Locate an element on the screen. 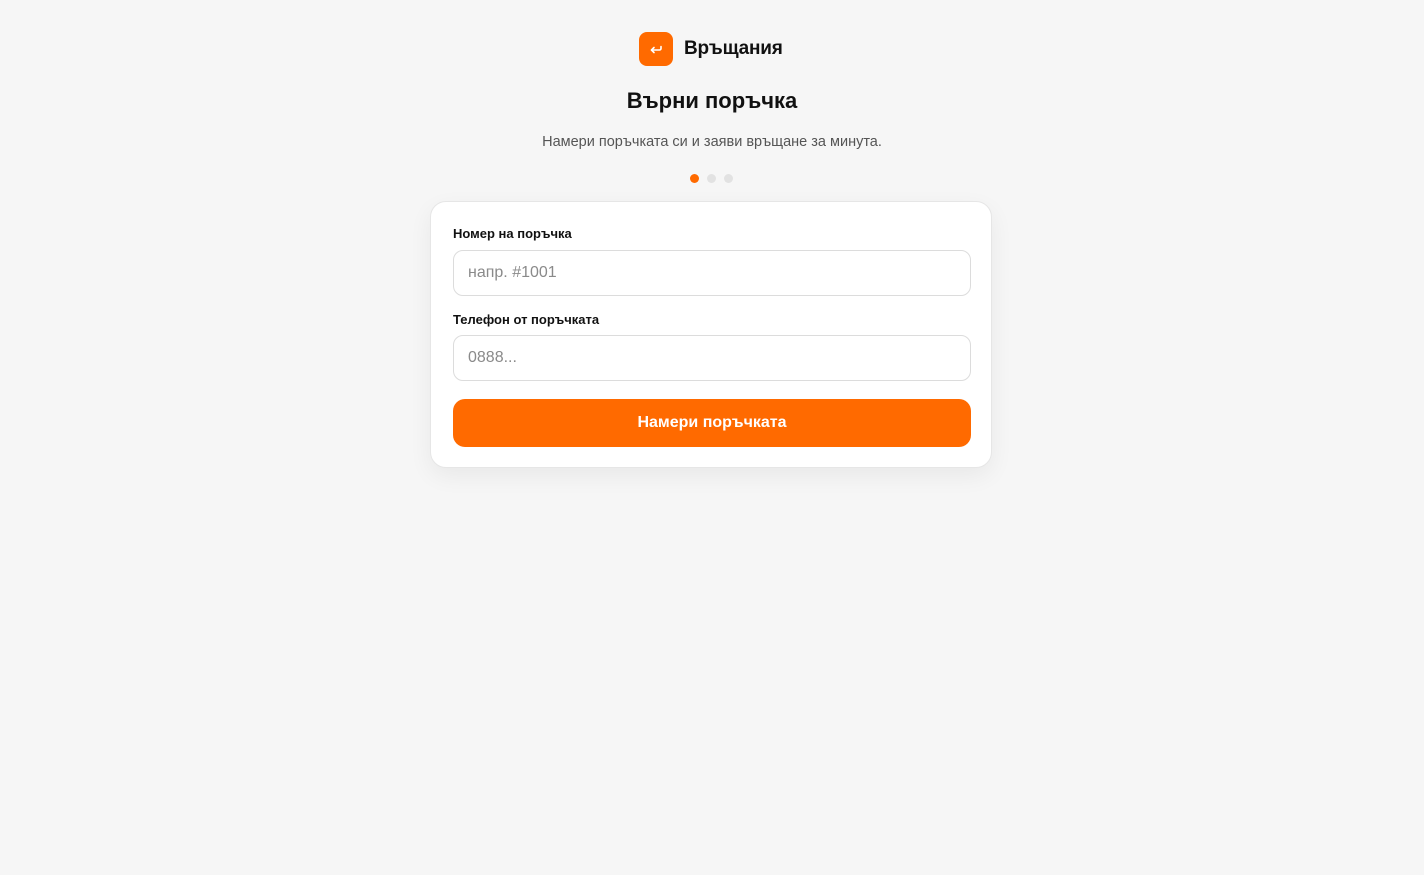 Image resolution: width=1424 pixels, height=875 pixels. step-indicator is located at coordinates (711, 178).